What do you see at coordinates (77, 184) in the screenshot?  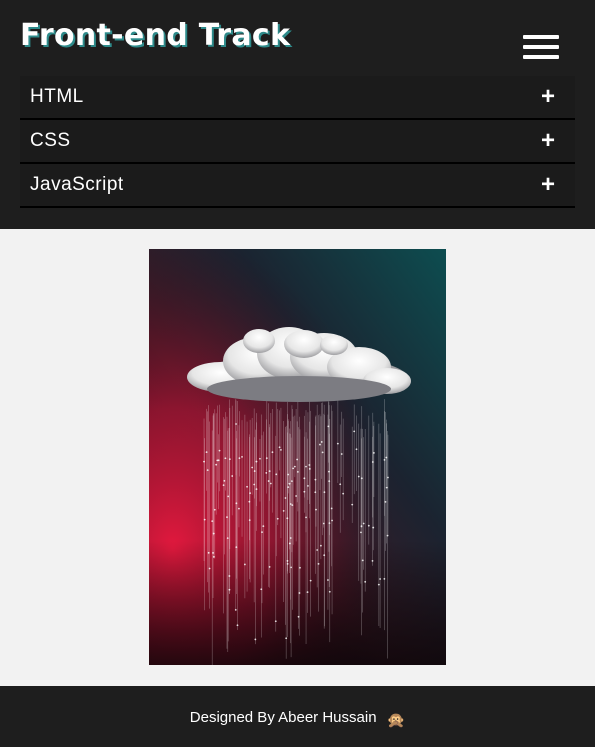 I see `accordion-label: JavaScript` at bounding box center [77, 184].